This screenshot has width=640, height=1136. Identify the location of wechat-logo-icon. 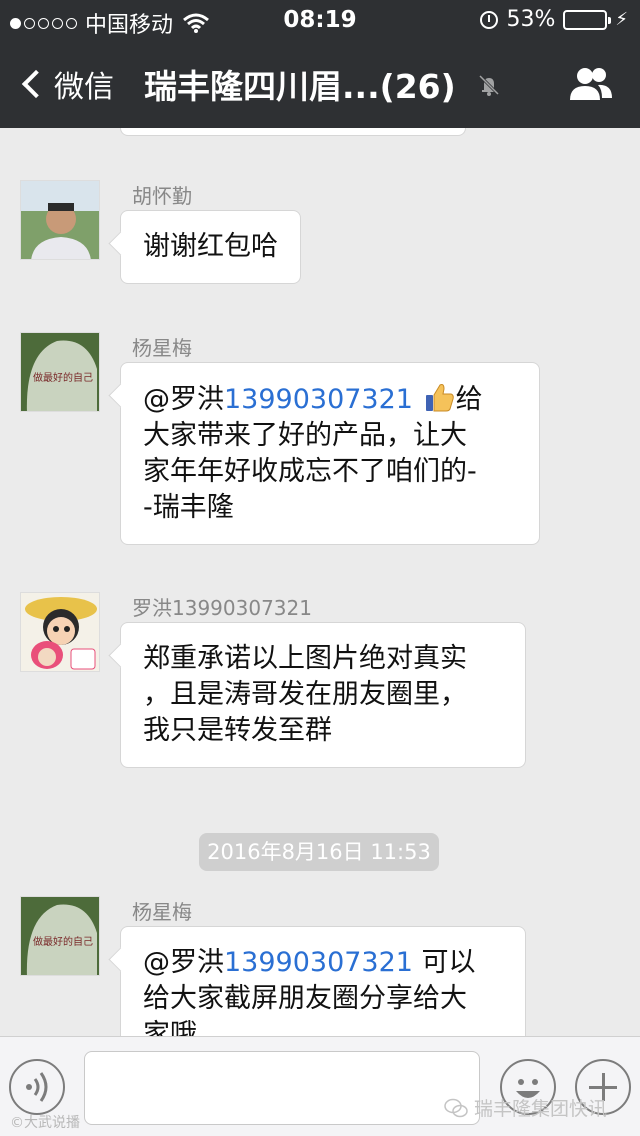
(456, 1107).